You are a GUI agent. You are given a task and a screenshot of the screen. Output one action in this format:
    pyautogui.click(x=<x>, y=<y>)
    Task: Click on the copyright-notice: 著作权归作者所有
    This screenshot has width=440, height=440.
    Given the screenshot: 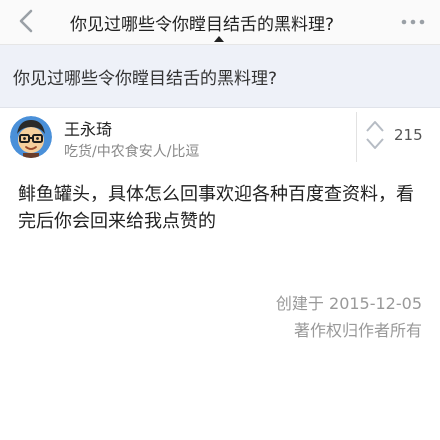 What is the action you would take?
    pyautogui.click(x=357, y=330)
    